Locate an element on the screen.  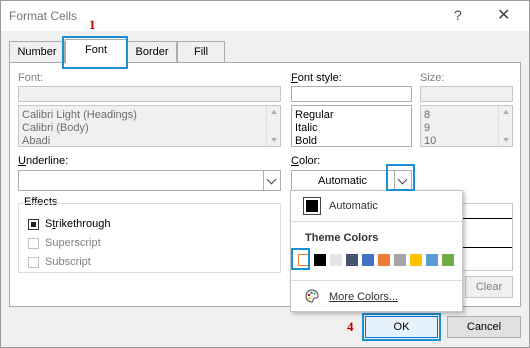
size-list-item: 9 is located at coordinates (427, 128).